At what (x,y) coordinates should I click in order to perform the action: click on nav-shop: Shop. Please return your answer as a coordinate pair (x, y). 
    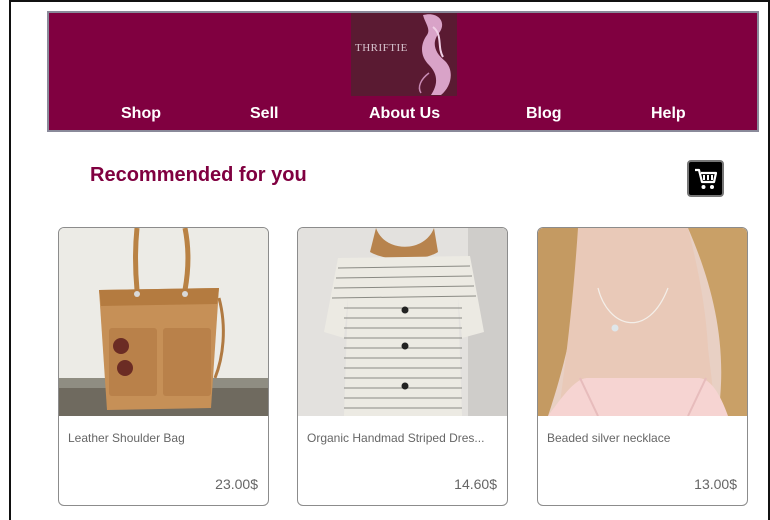
    Looking at the image, I should click on (141, 114).